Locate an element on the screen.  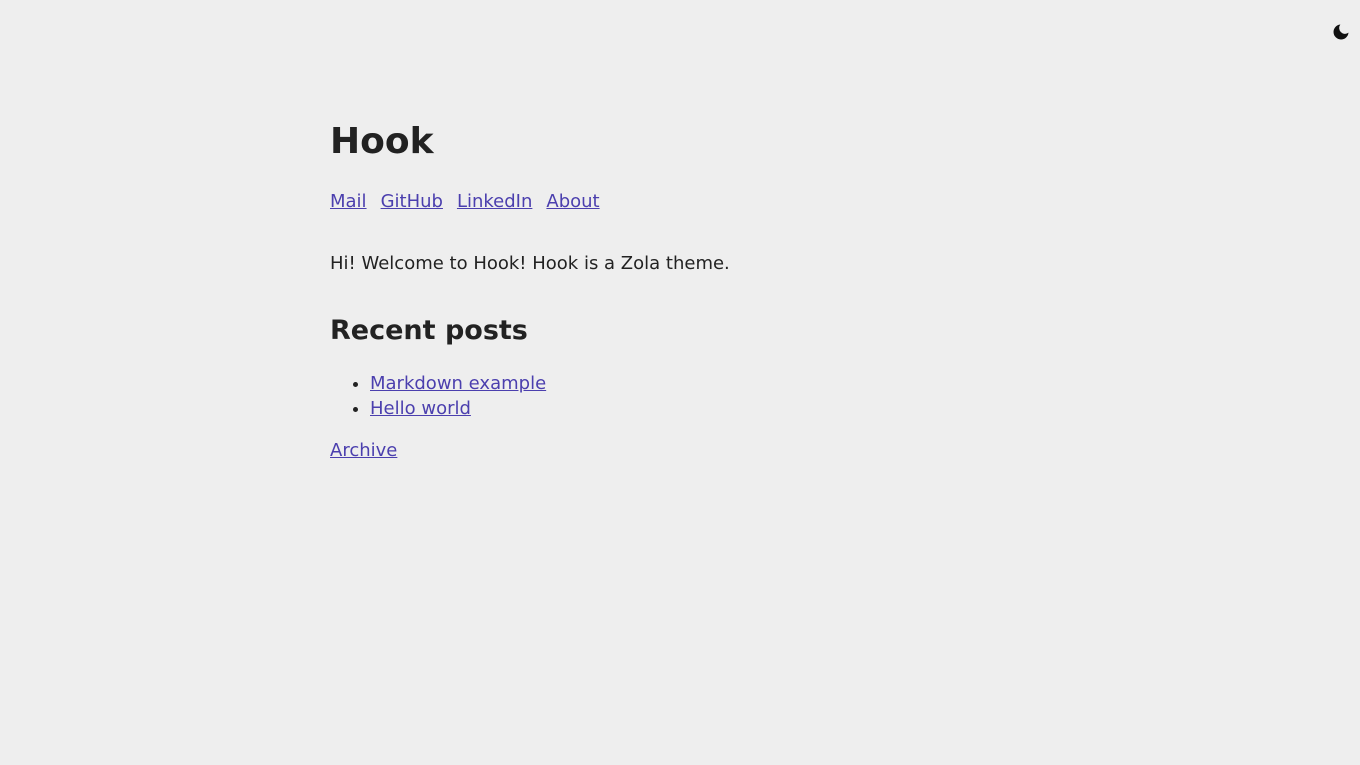
list-item: Markdown example is located at coordinates (458, 383).